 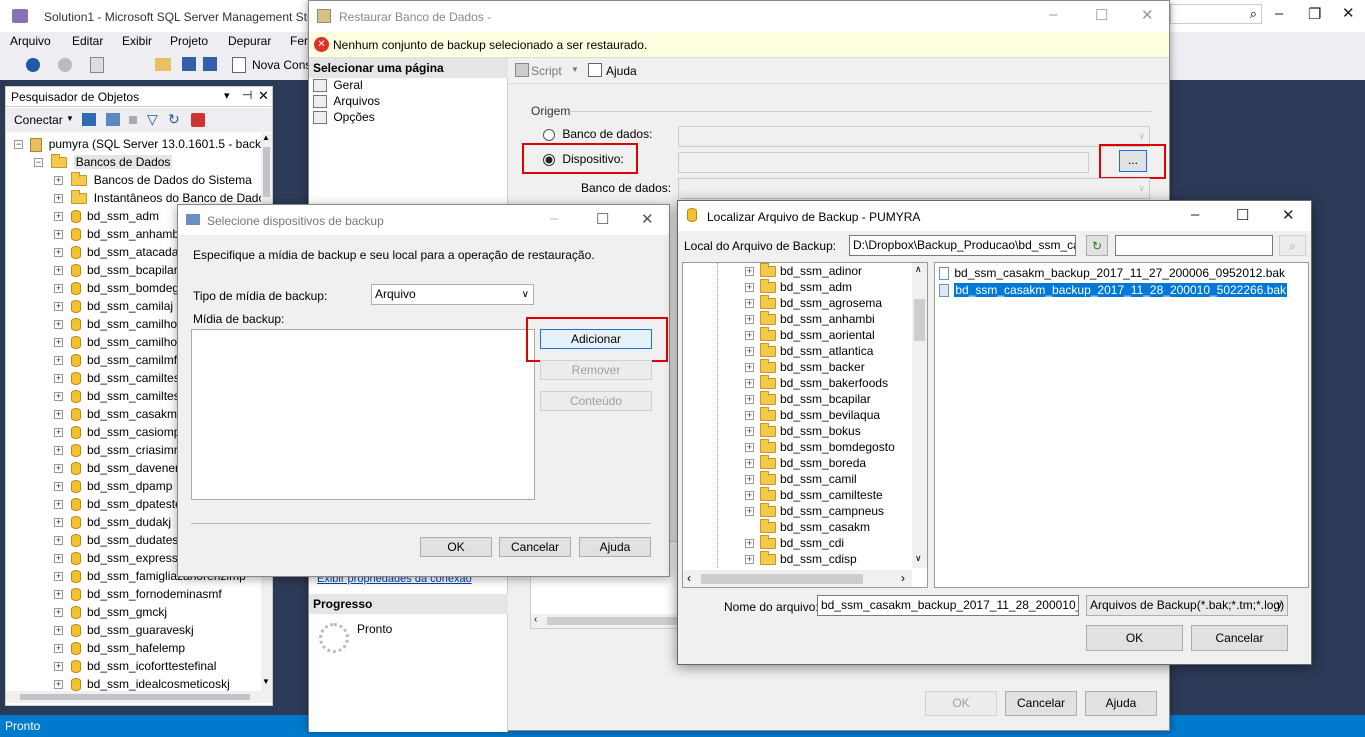 I want to click on open-icon, so click(x=163, y=64).